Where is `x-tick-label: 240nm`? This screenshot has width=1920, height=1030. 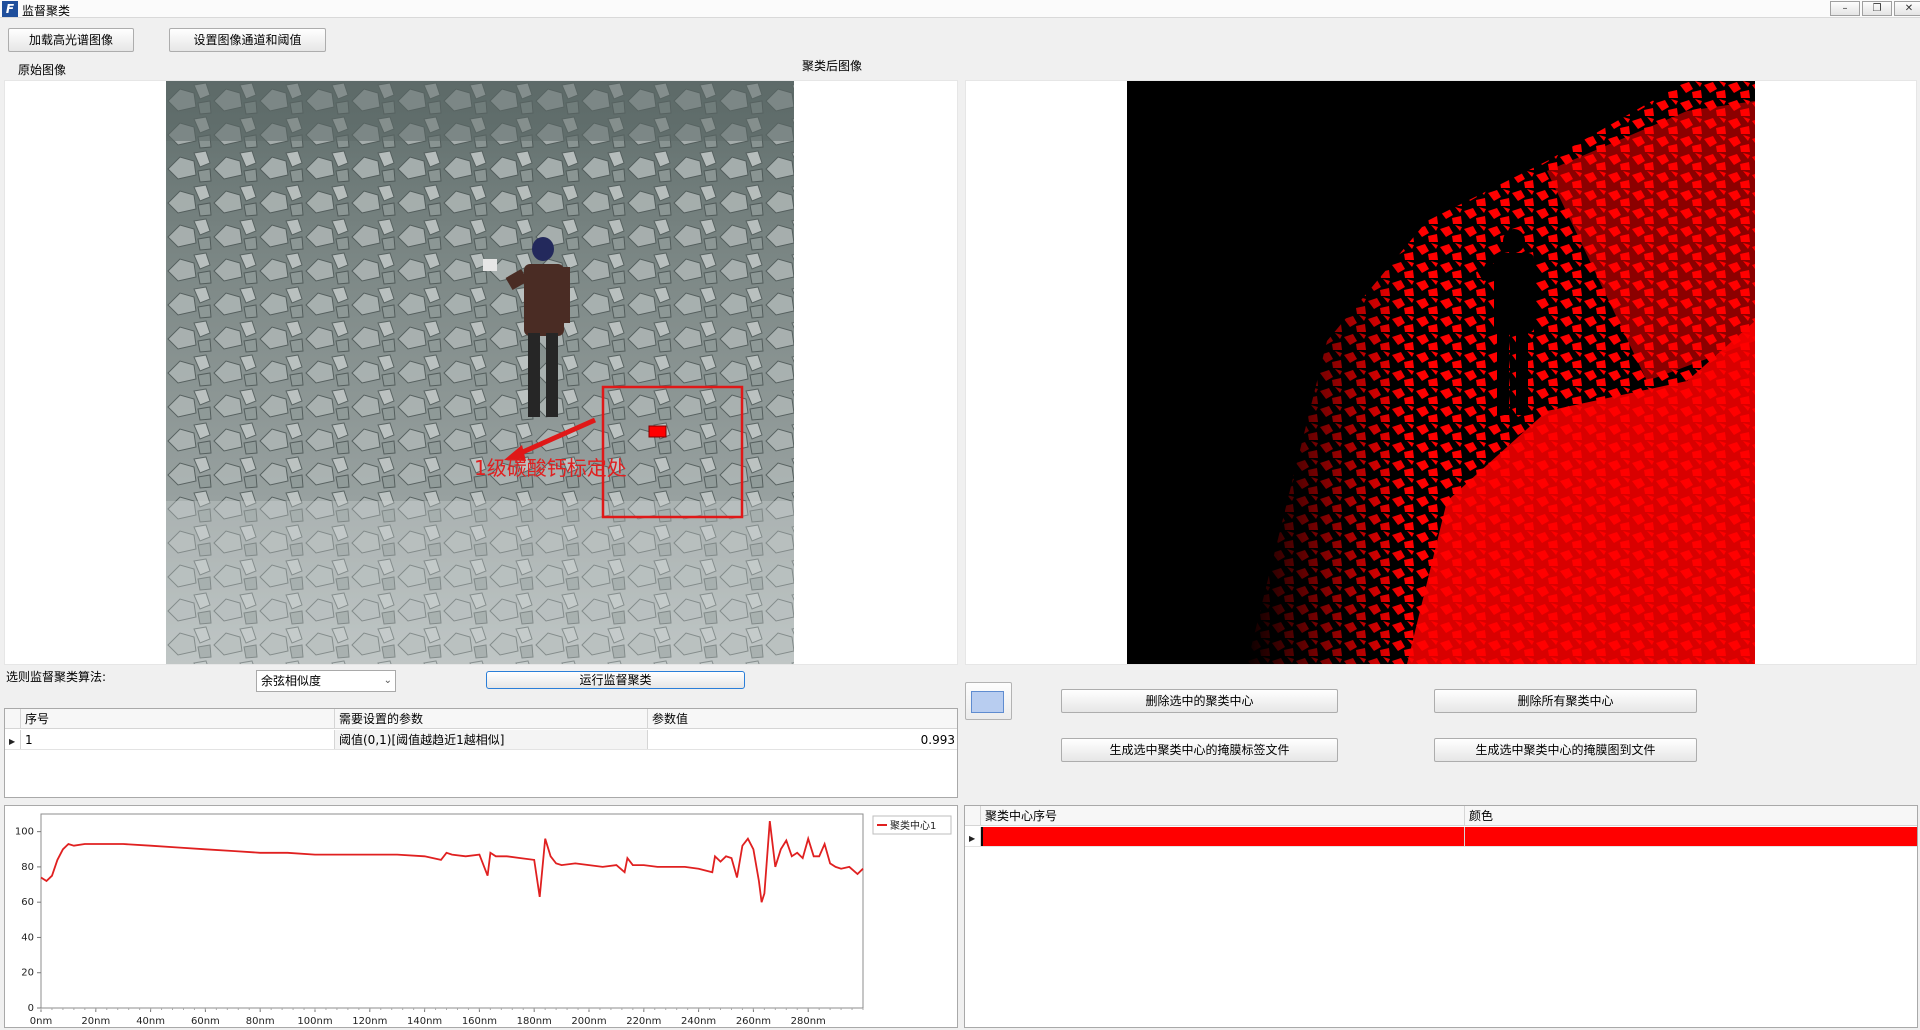 x-tick-label: 240nm is located at coordinates (698, 1021).